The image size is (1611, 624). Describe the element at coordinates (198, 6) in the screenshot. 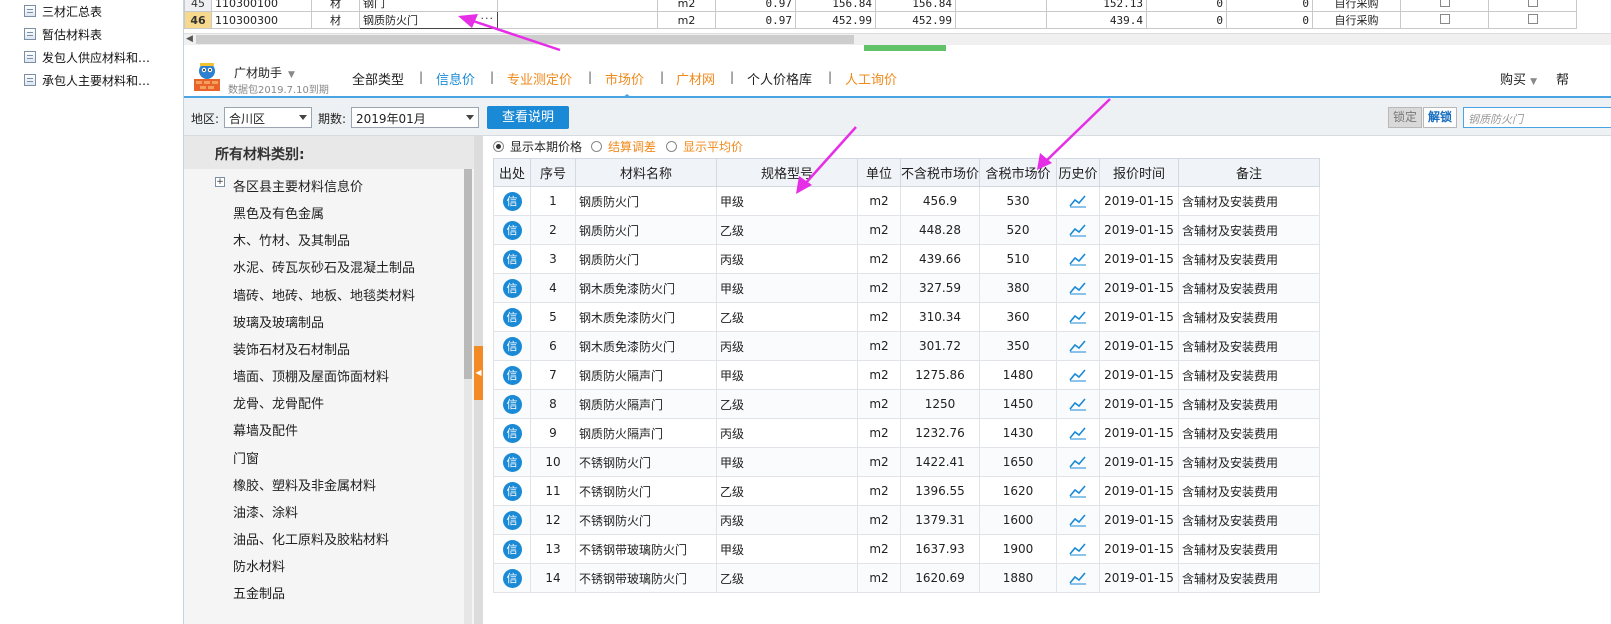

I see `row-number: 45` at that location.